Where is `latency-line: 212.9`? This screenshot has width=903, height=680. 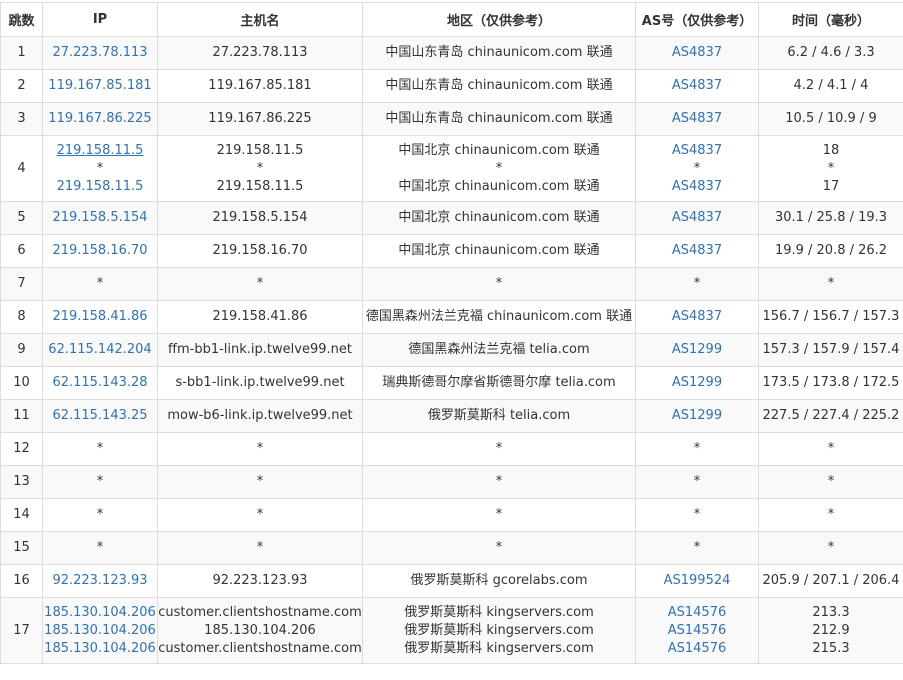 latency-line: 212.9 is located at coordinates (831, 631).